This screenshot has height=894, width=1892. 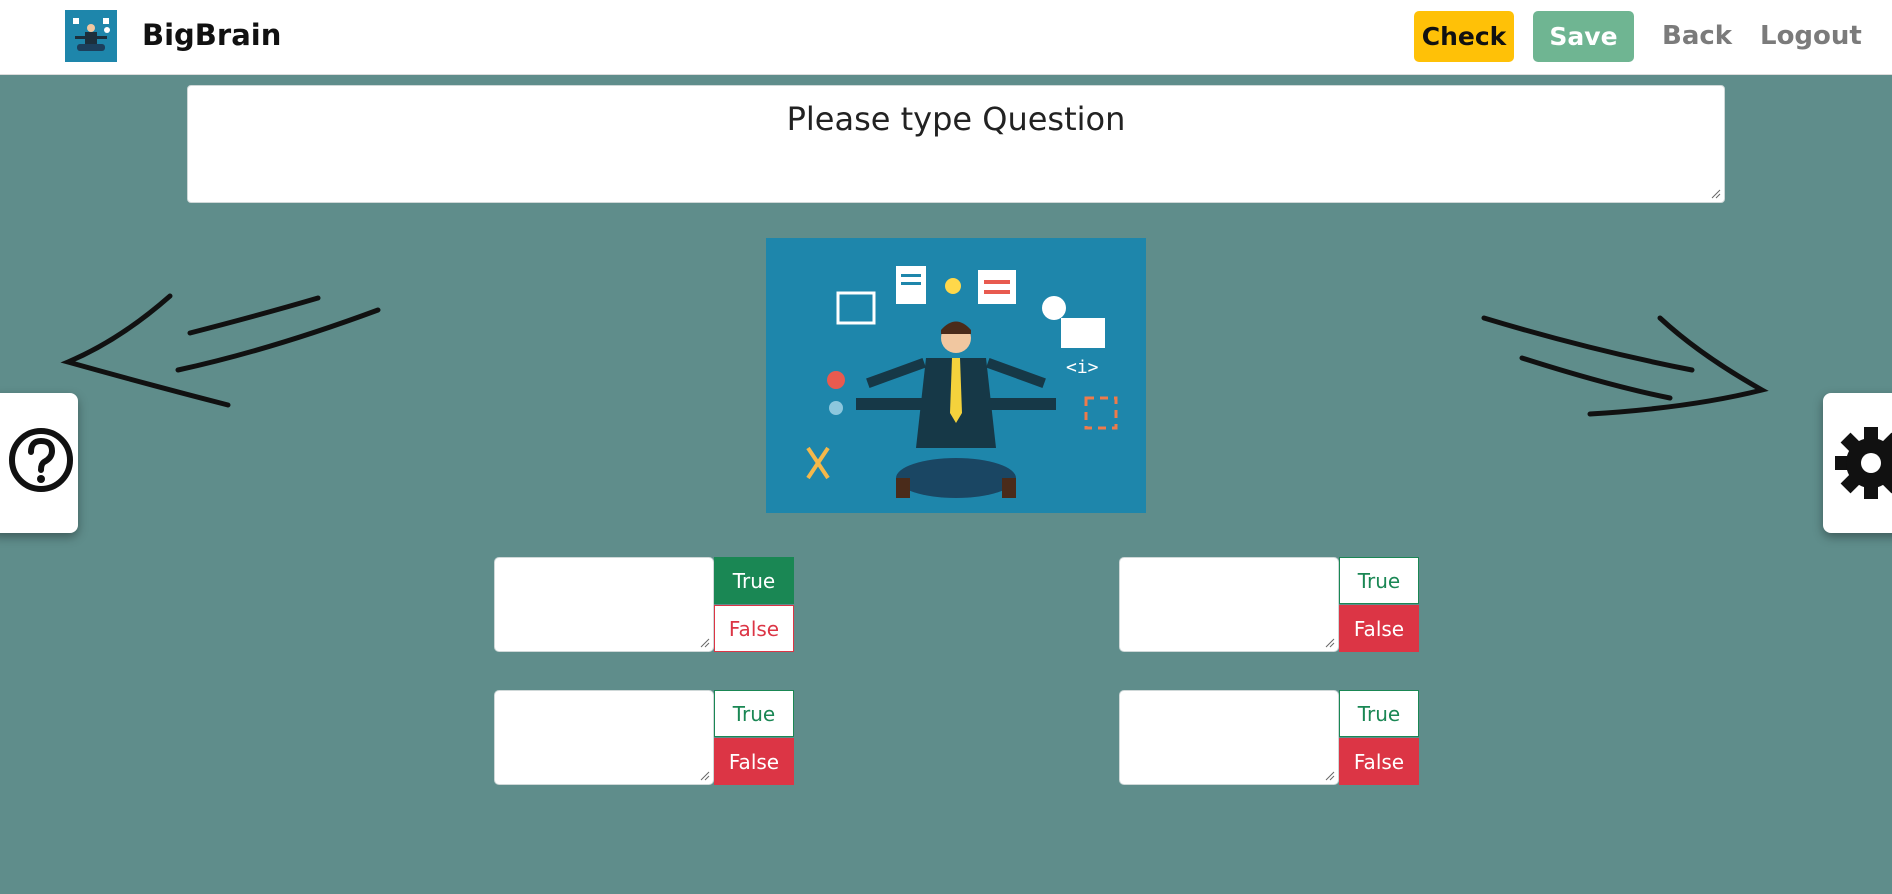 I want to click on help-panel-button, so click(x=39, y=463).